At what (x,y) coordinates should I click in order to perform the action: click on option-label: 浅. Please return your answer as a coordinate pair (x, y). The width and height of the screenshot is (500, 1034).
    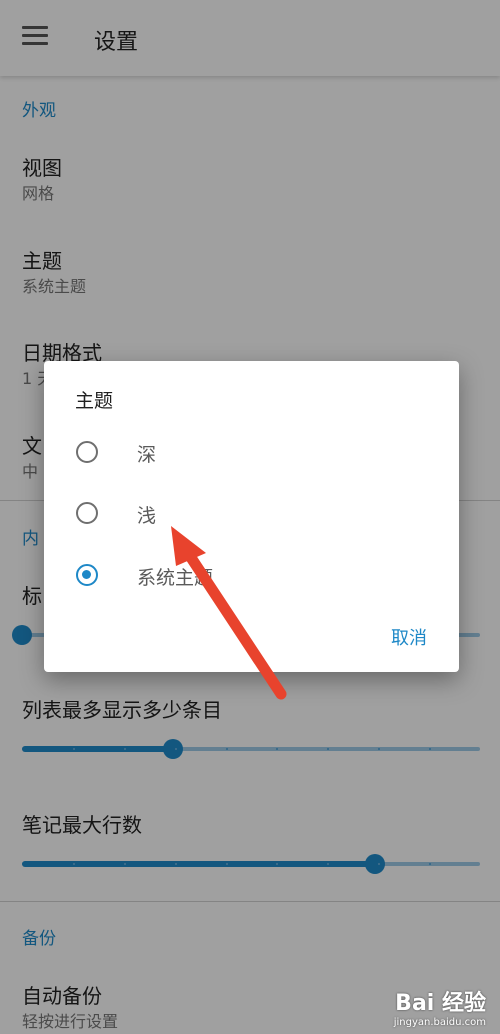
    Looking at the image, I should click on (147, 516).